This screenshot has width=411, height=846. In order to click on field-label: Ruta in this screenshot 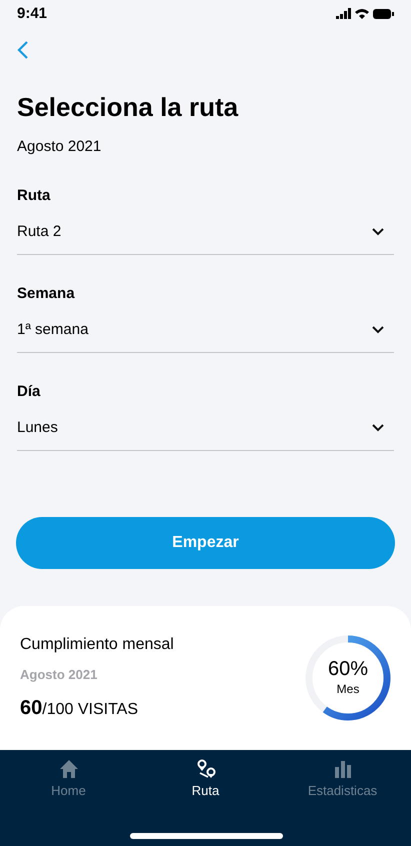, I will do `click(34, 196)`.